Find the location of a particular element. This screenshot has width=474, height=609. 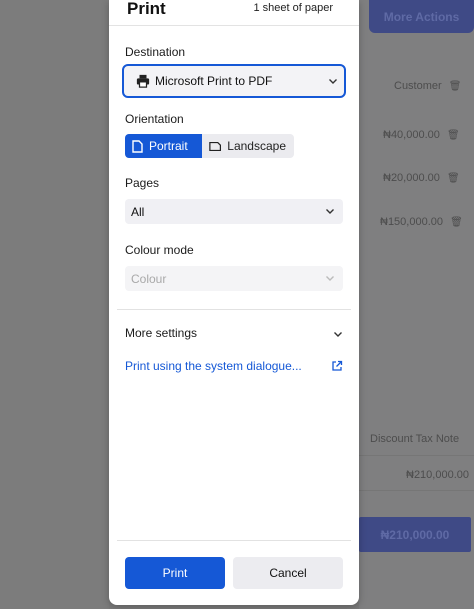

total-amount: ₦210,000.00 is located at coordinates (415, 534).